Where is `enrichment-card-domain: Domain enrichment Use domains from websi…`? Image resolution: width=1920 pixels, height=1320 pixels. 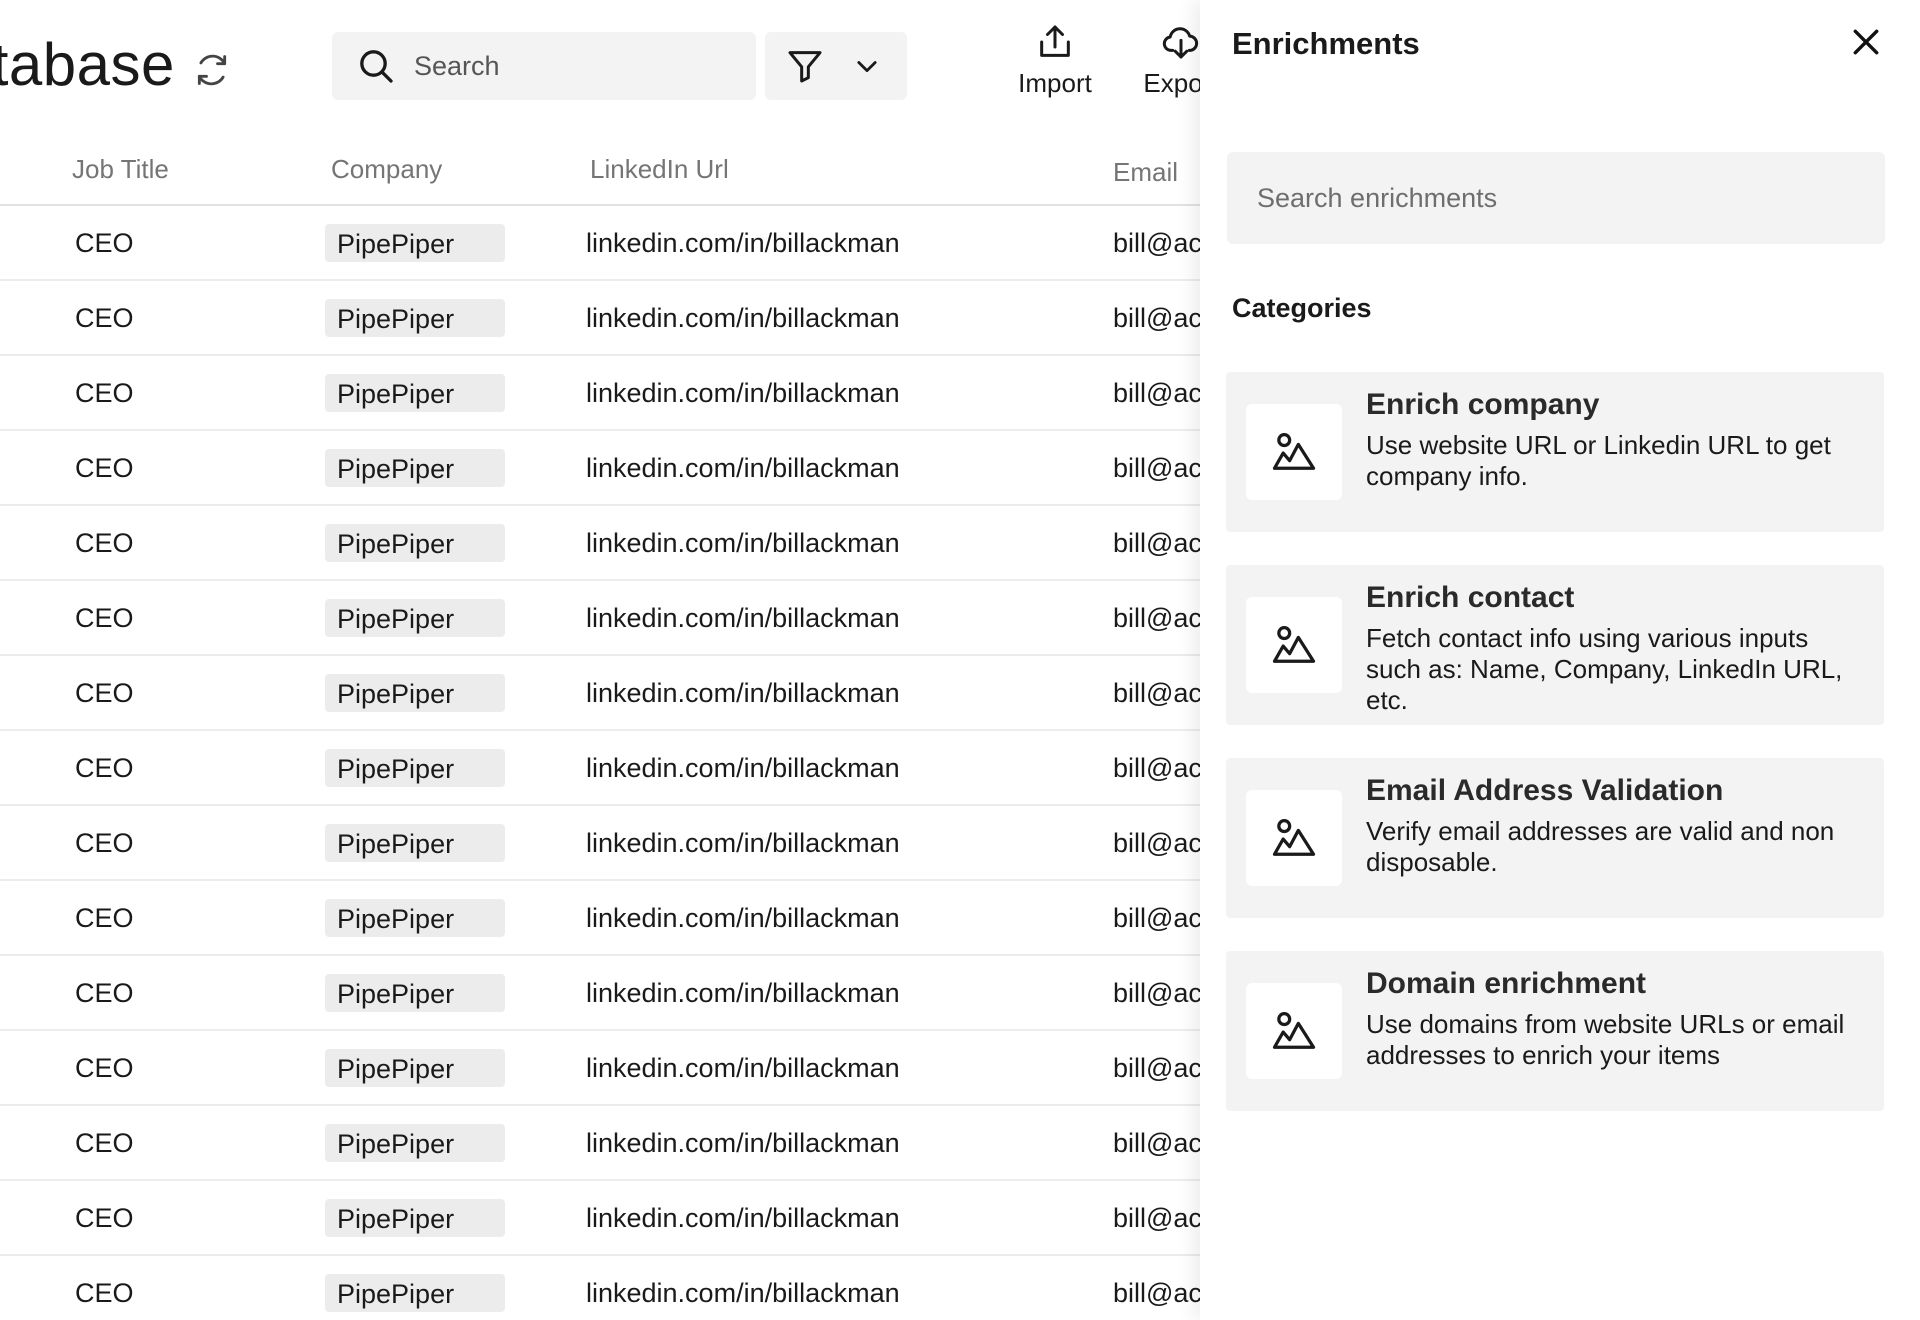 enrichment-card-domain: Domain enrichment Use domains from websi… is located at coordinates (1555, 1031).